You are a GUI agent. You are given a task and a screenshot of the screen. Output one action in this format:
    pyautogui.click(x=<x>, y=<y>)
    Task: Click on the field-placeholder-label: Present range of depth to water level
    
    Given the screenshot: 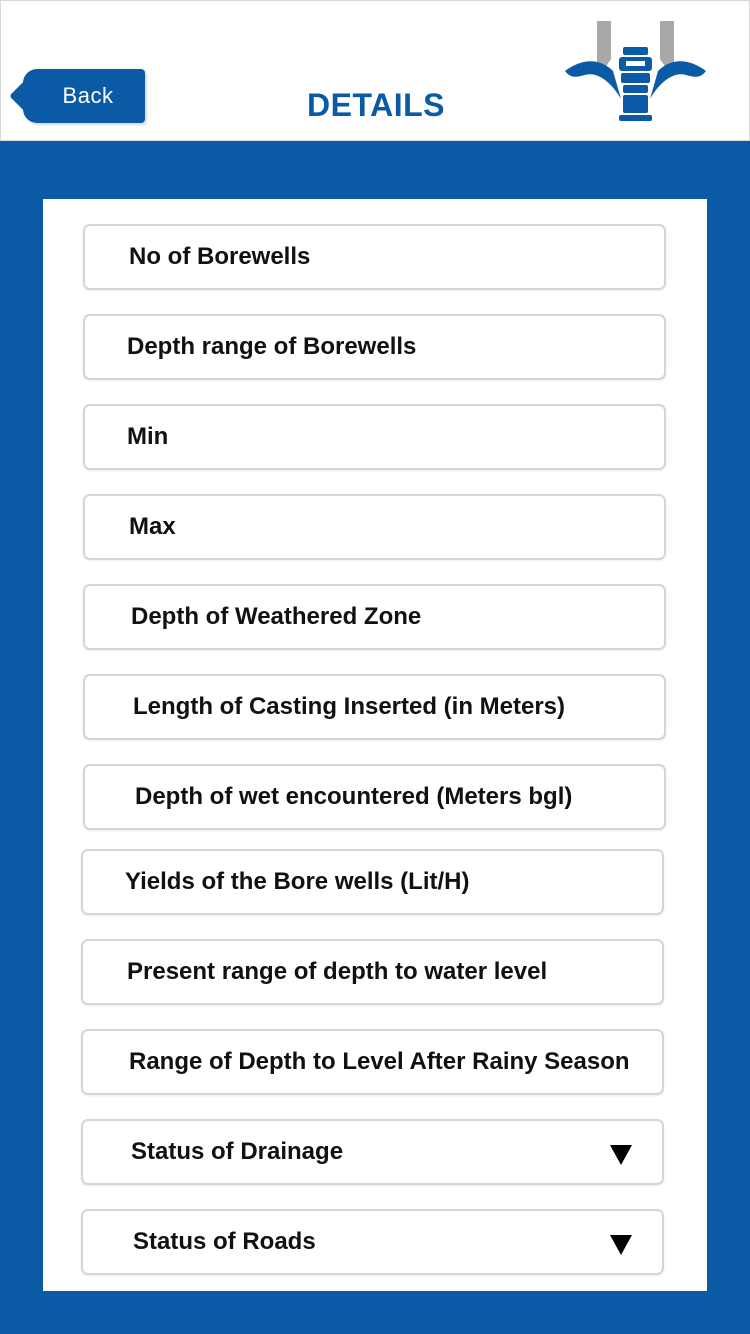 What is the action you would take?
    pyautogui.click(x=337, y=971)
    